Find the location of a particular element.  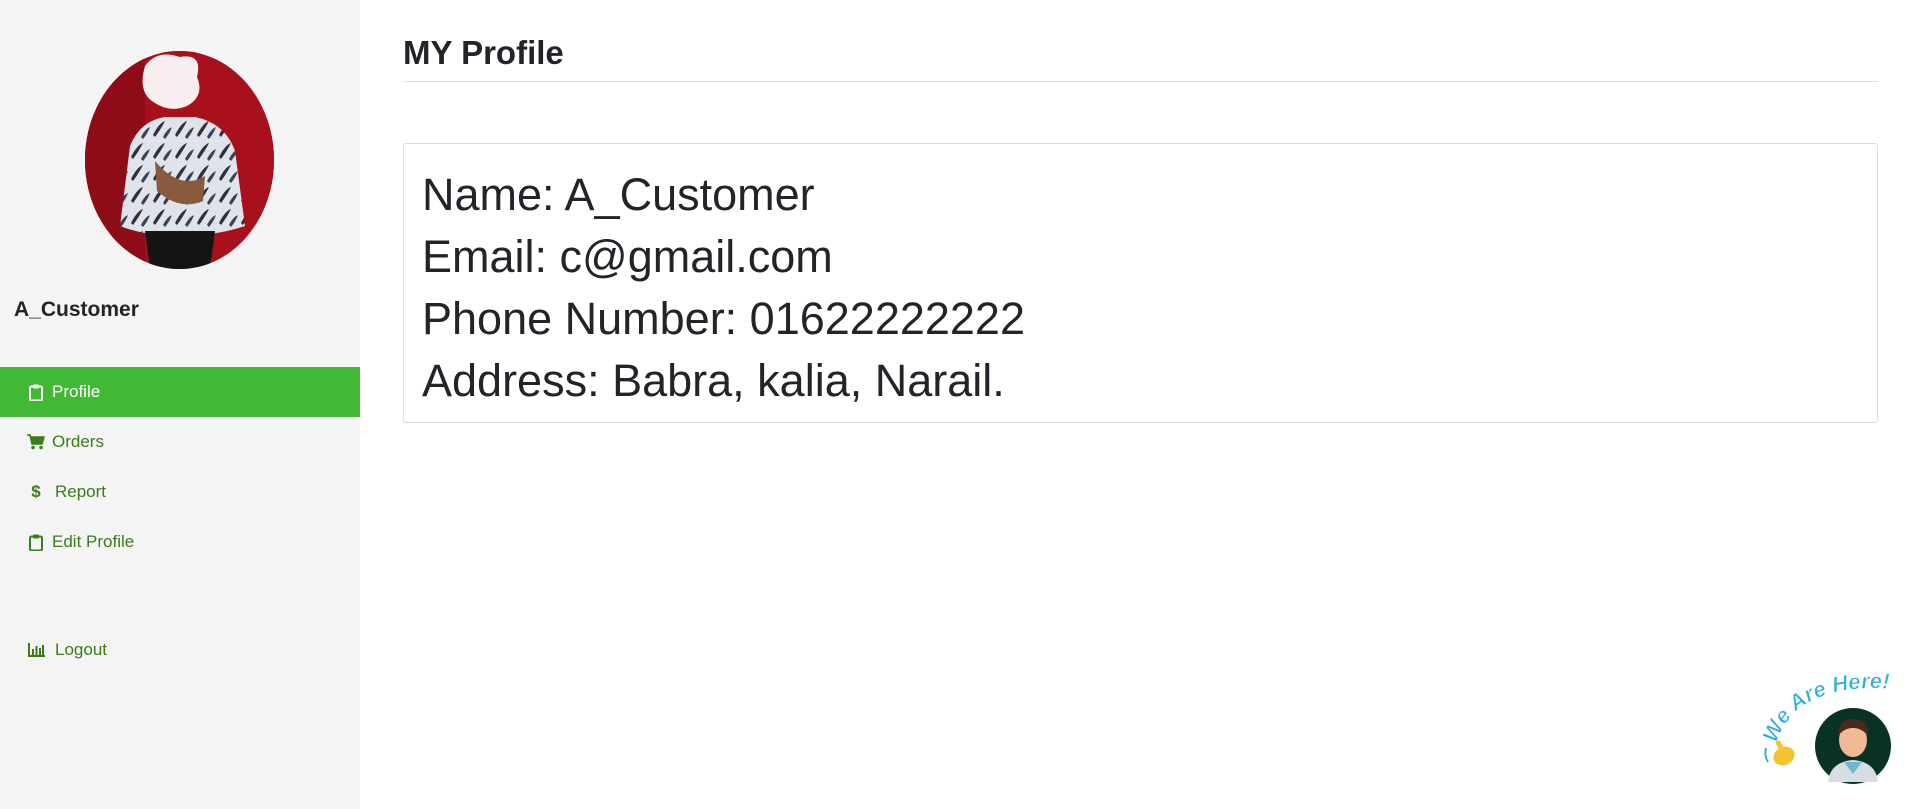

user-avatar is located at coordinates (179, 160).